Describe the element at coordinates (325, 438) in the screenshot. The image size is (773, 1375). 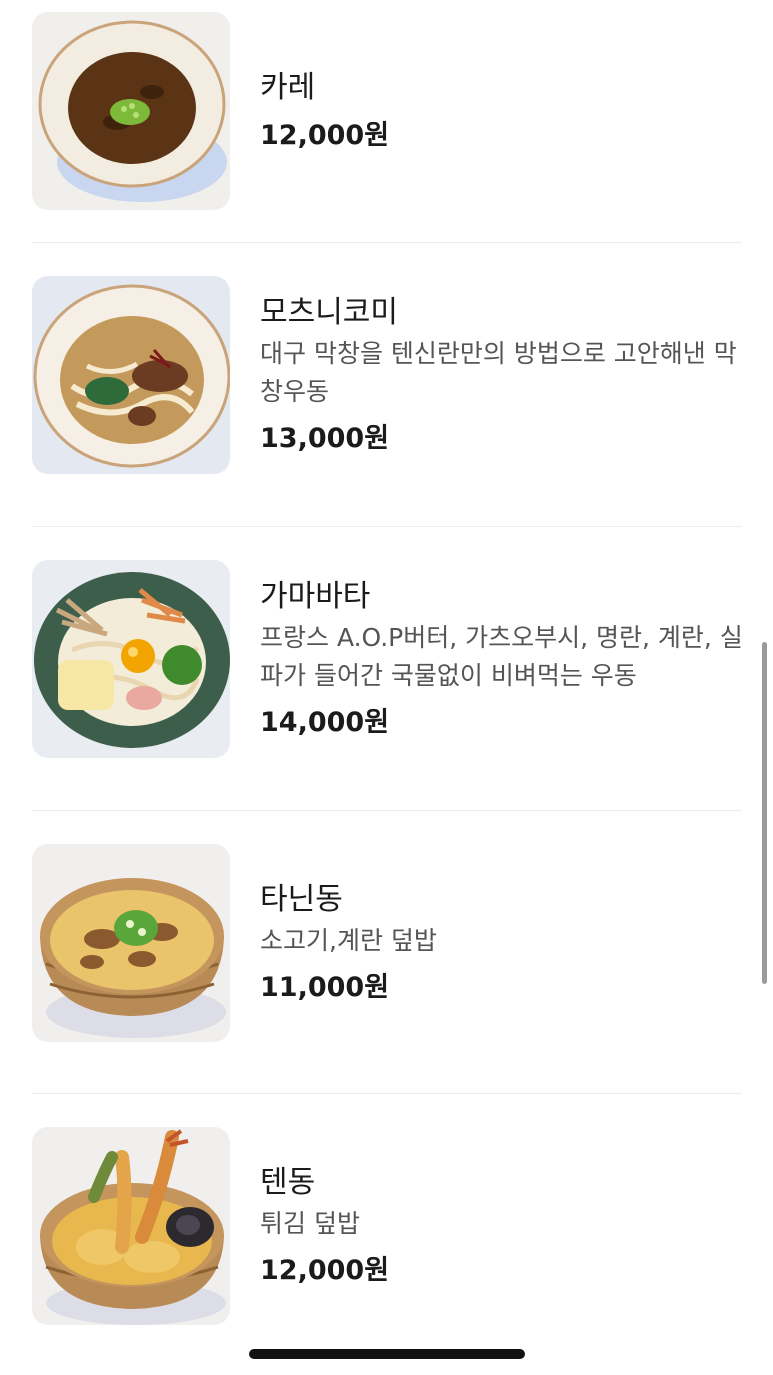
I see `menu-item-price: 13,000원` at that location.